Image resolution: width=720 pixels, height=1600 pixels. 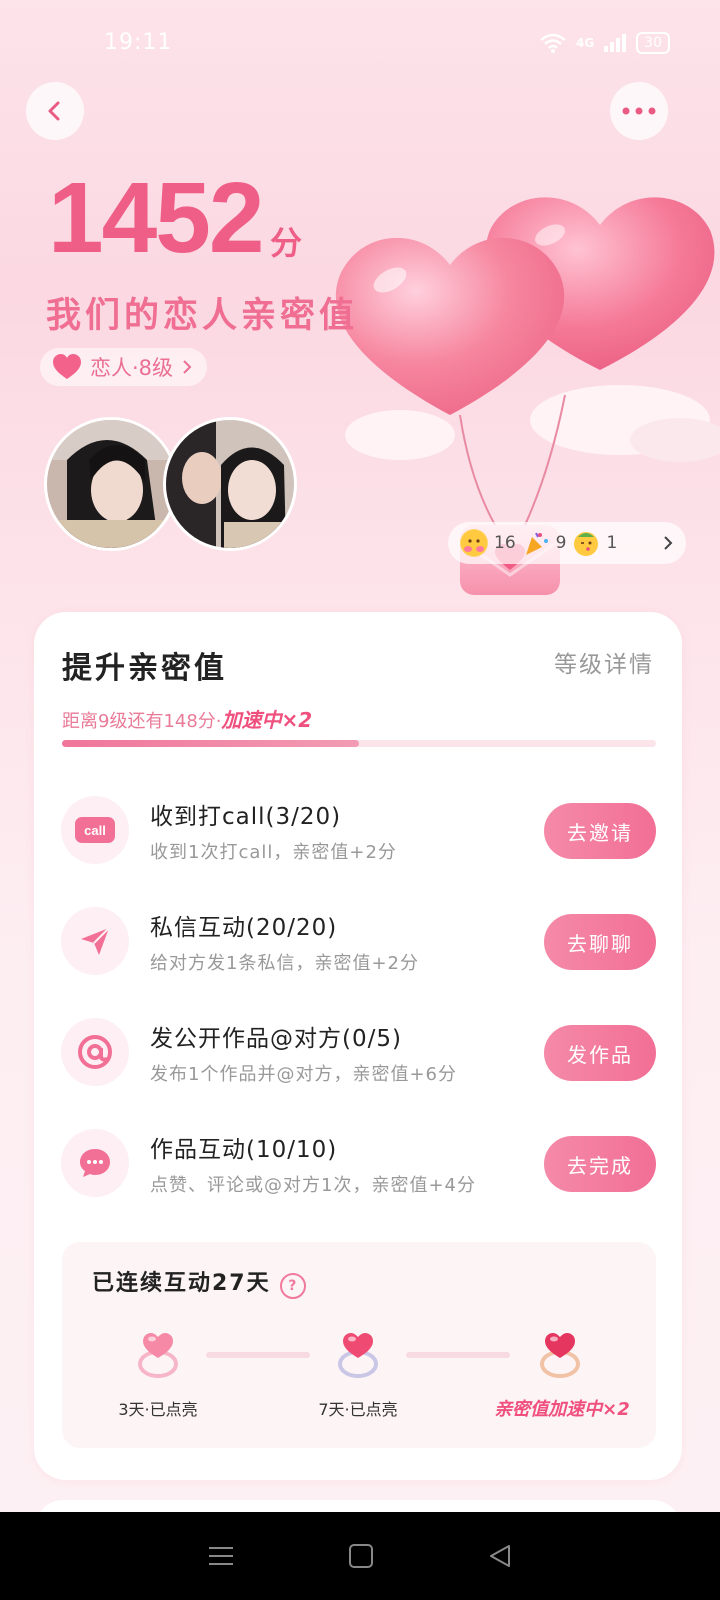 What do you see at coordinates (67, 366) in the screenshot?
I see `heart-icon` at bounding box center [67, 366].